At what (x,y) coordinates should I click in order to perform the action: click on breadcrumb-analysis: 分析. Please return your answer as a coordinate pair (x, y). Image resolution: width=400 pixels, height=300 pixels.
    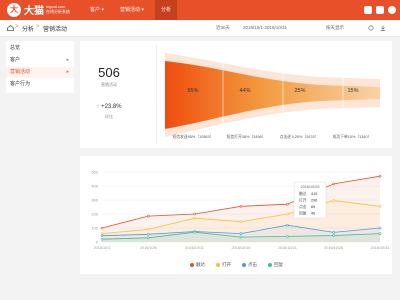
    Looking at the image, I should click on (28, 28).